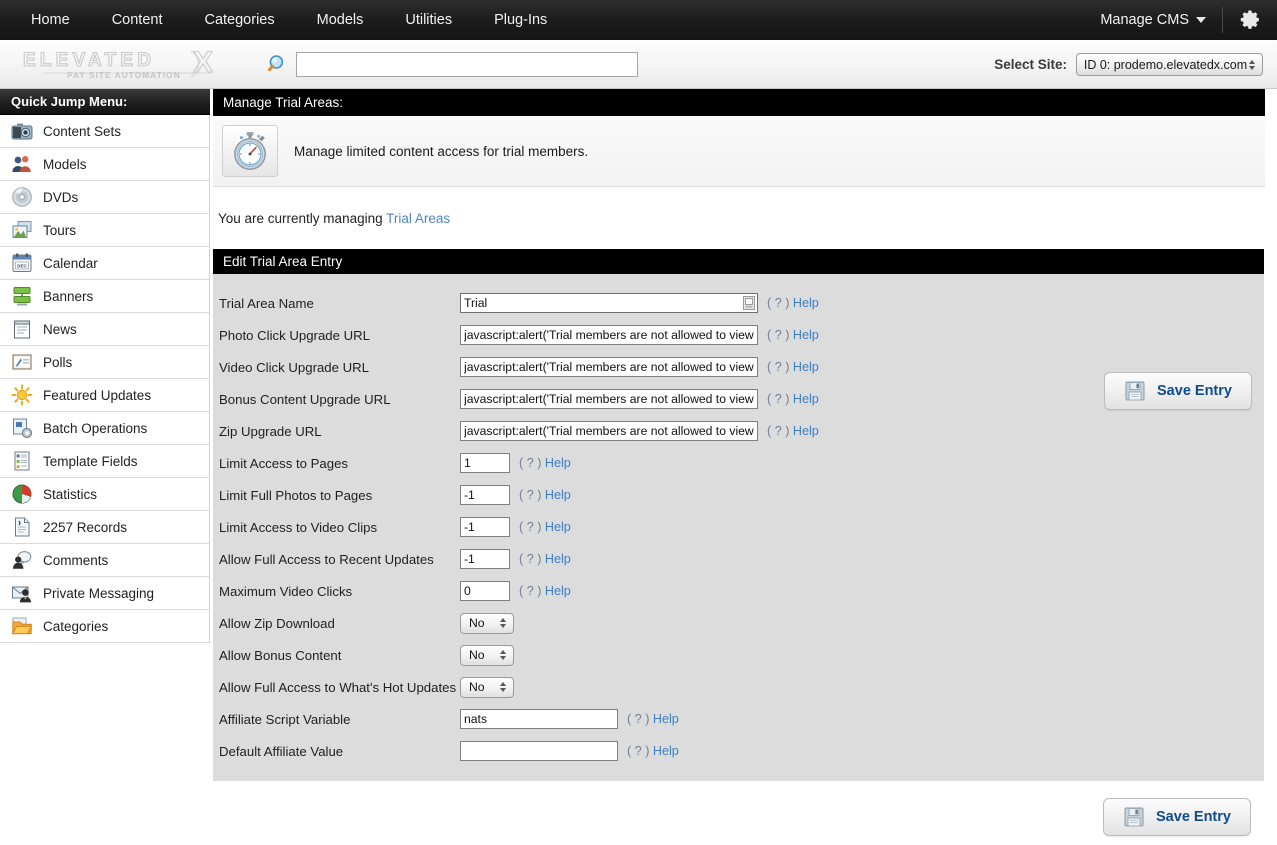  I want to click on sidebar-item-dvds: DVDs, so click(105, 197).